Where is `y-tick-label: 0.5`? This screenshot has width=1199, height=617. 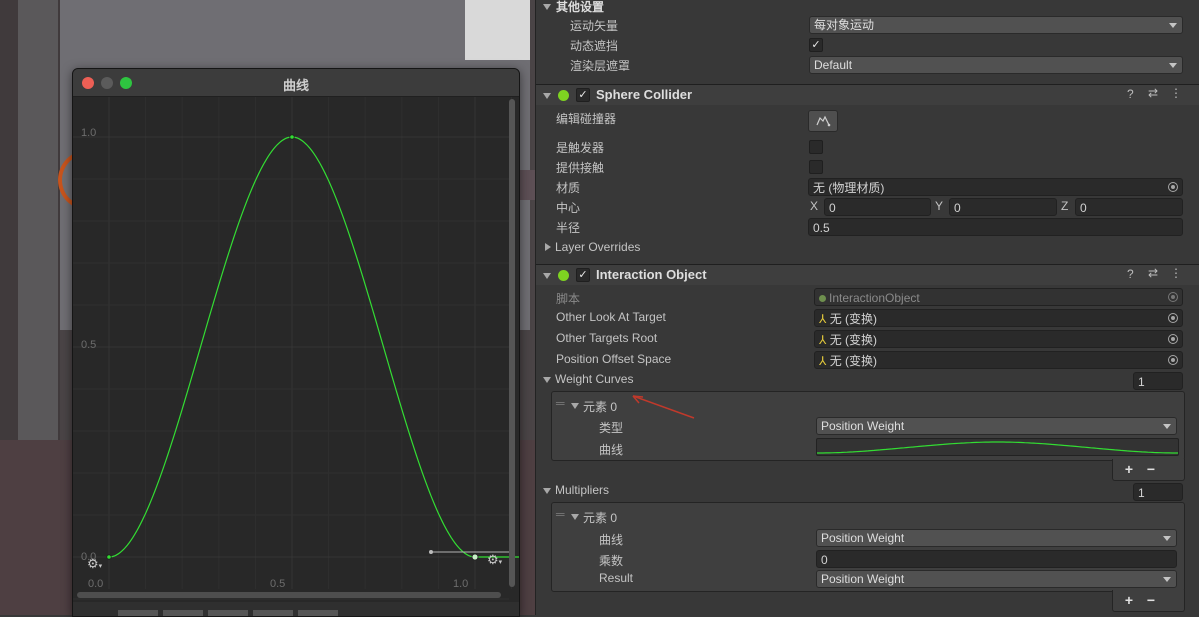 y-tick-label: 0.5 is located at coordinates (89, 345).